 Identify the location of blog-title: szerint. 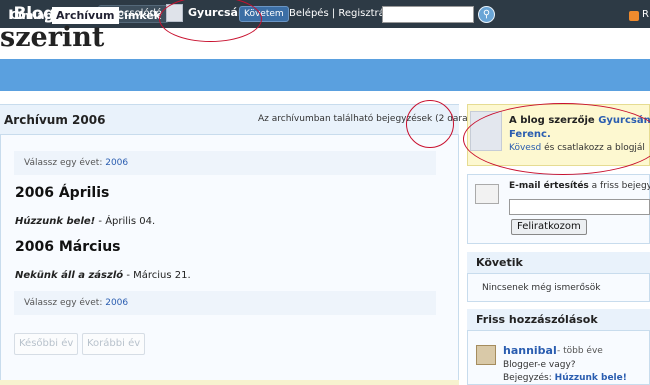
(52, 37).